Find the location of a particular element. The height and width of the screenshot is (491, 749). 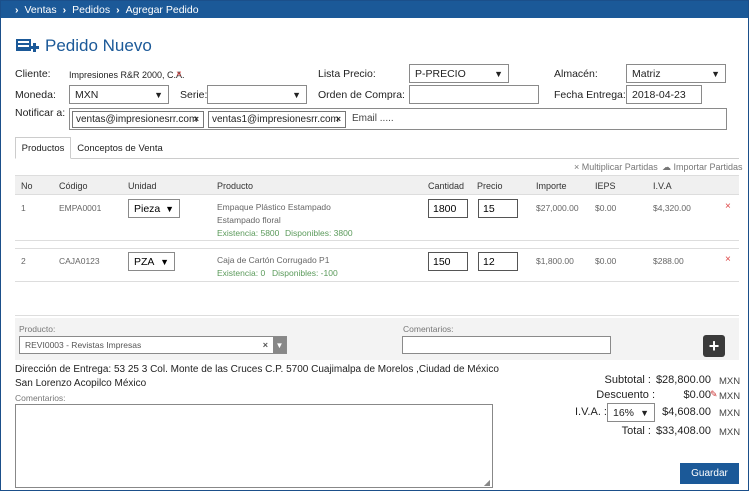

col-codigo: Código is located at coordinates (73, 186).